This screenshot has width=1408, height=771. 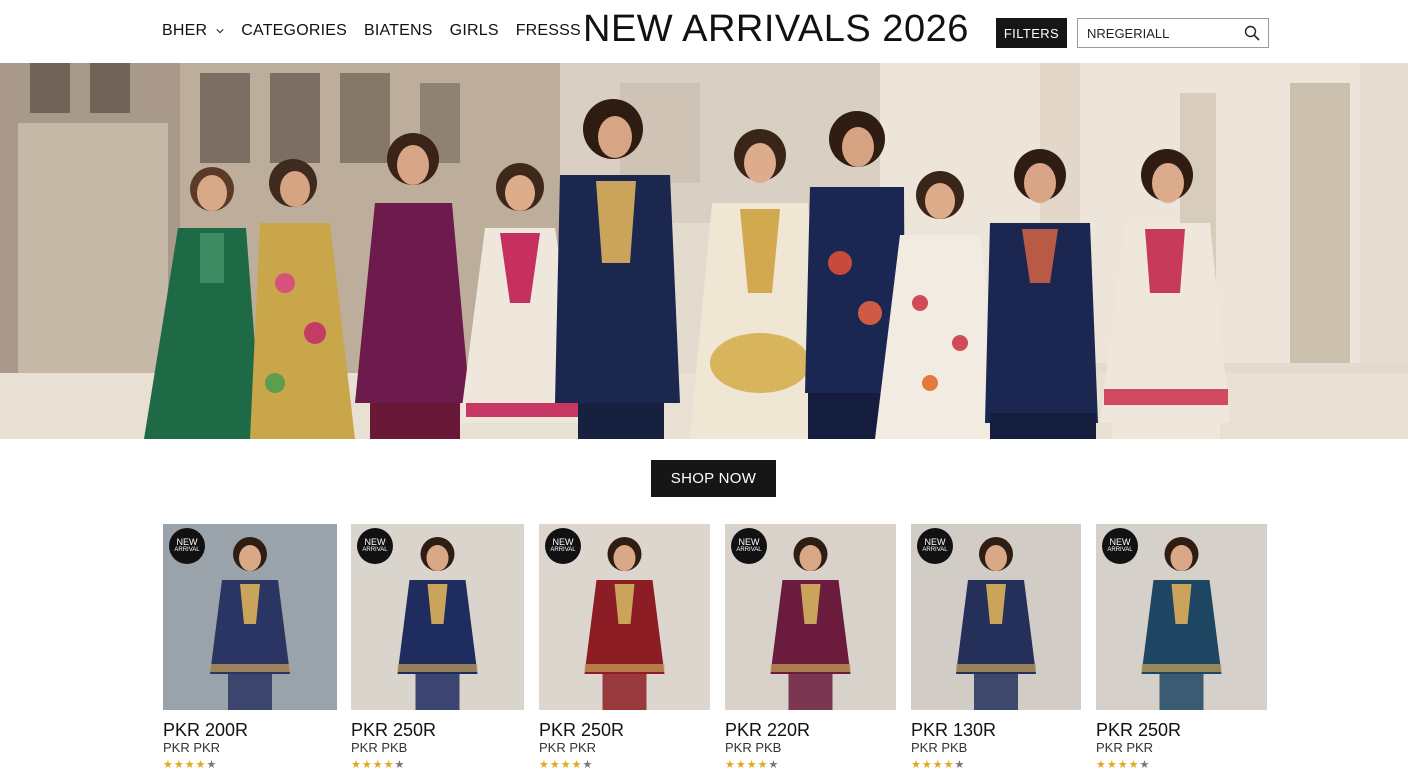 I want to click on product-price: PKR 200R, so click(x=206, y=730).